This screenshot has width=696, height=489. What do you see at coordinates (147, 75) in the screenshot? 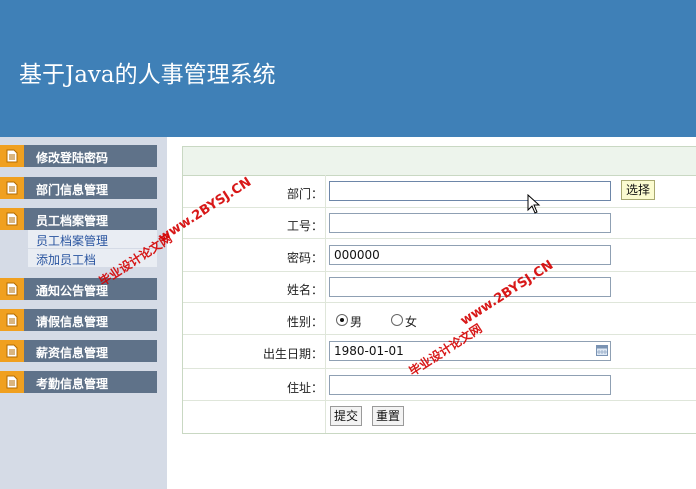
I see `app-title: 基于Java的人事管理系统` at bounding box center [147, 75].